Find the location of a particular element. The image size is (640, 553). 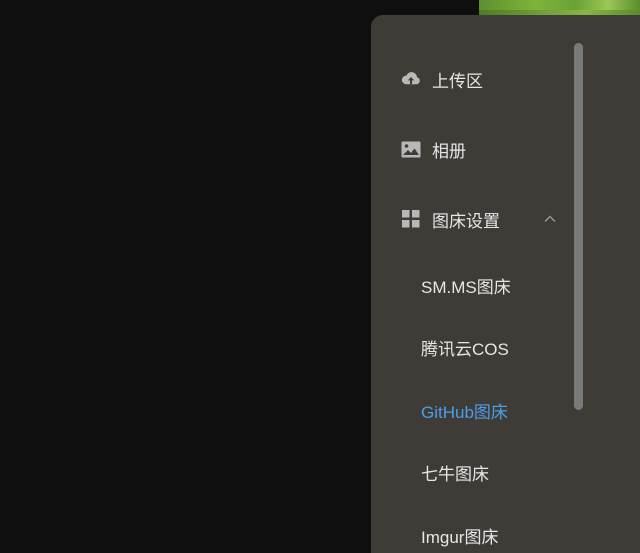

scrollbar-thumb is located at coordinates (578, 226).